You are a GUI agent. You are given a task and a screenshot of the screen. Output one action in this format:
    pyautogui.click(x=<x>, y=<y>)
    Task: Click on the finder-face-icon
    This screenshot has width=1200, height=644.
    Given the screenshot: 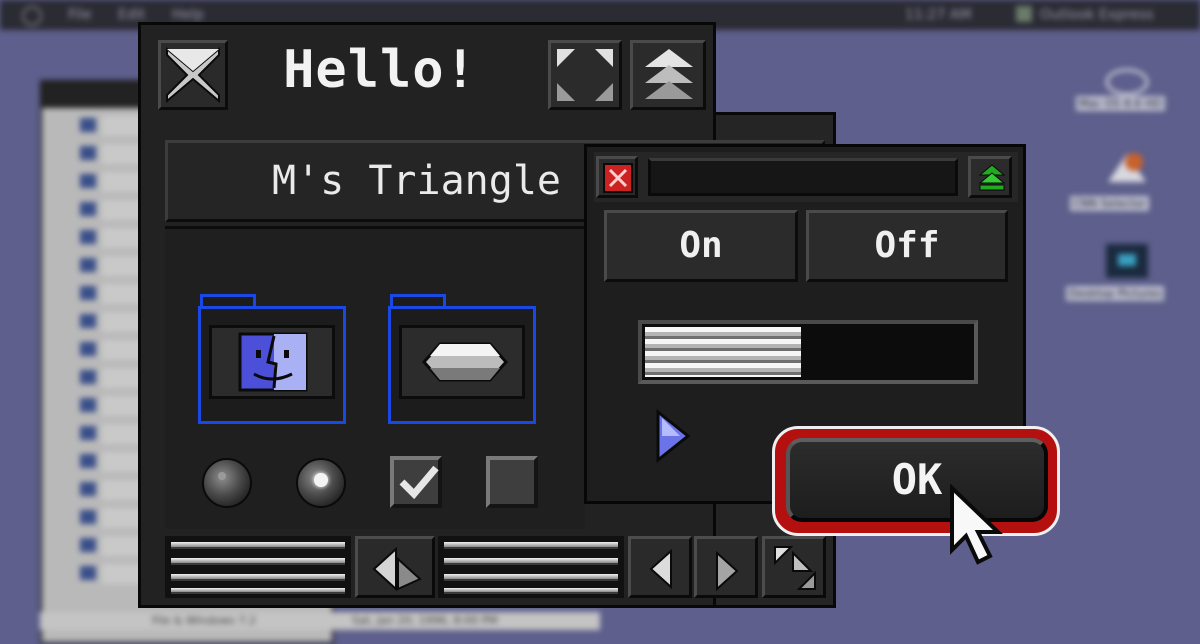 What is the action you would take?
    pyautogui.click(x=273, y=362)
    